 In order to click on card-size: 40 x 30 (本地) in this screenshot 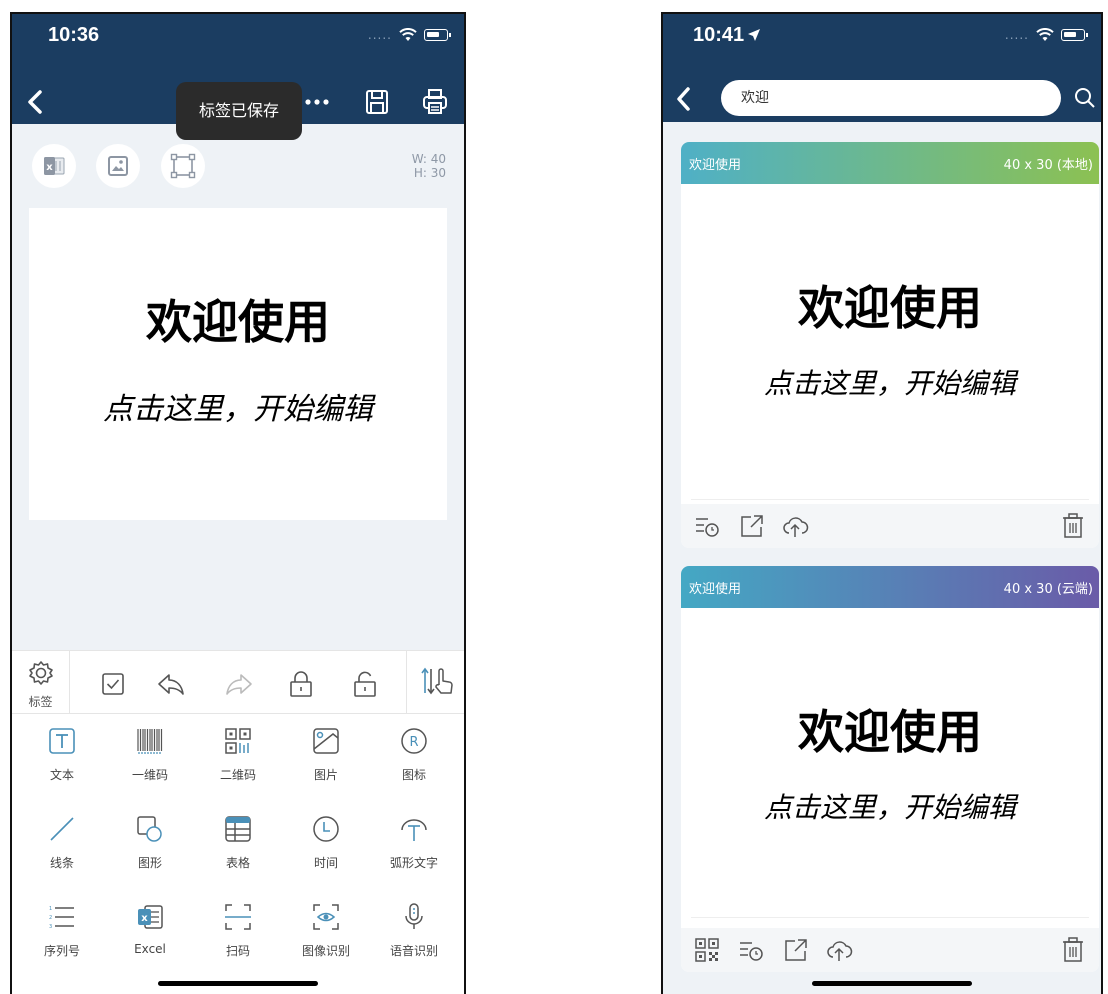, I will do `click(1048, 165)`.